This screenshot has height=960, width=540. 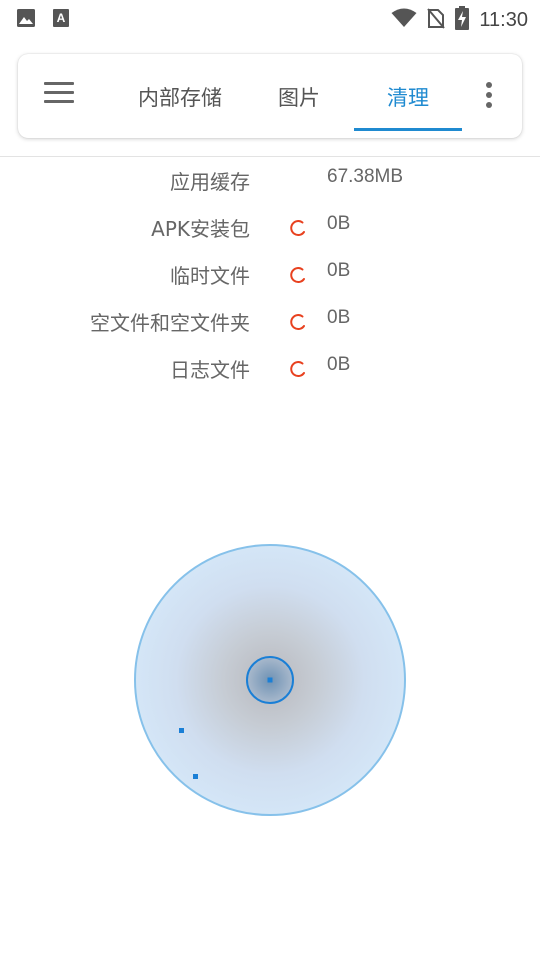 What do you see at coordinates (270, 18) in the screenshot?
I see `status-bar: A 11:30` at bounding box center [270, 18].